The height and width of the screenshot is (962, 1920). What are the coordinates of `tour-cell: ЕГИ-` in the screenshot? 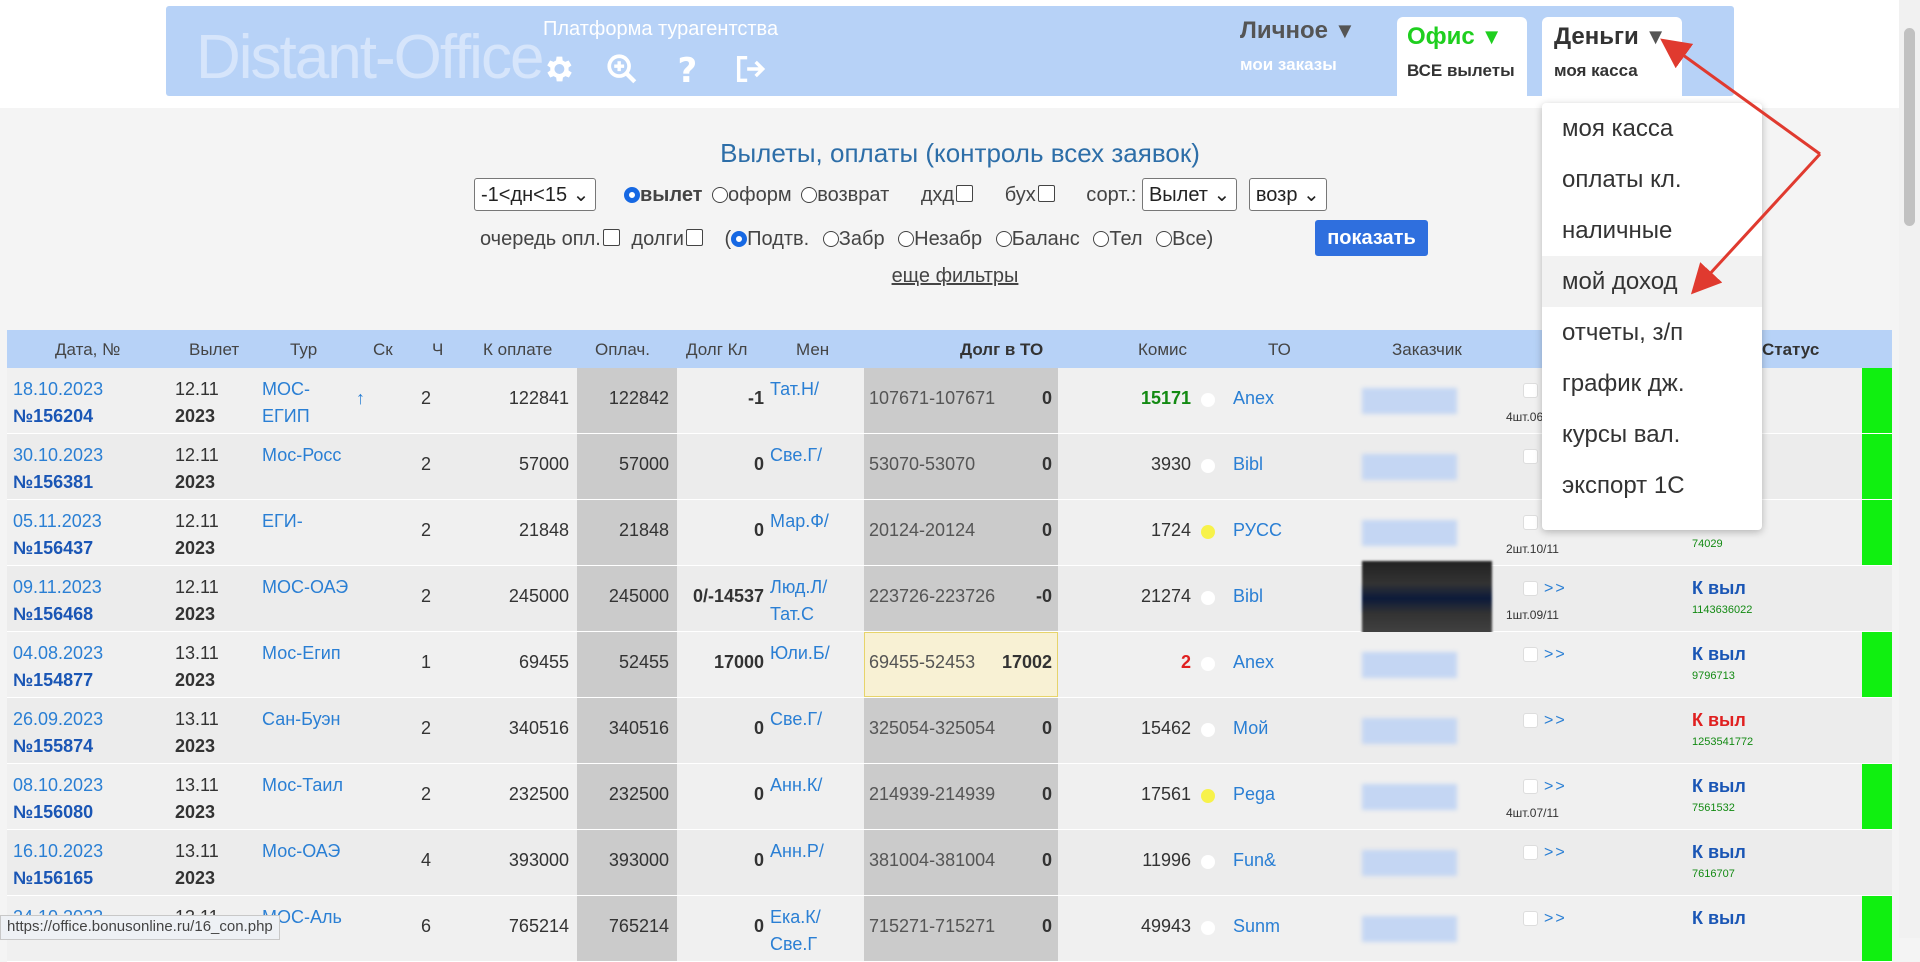 It's located at (282, 521).